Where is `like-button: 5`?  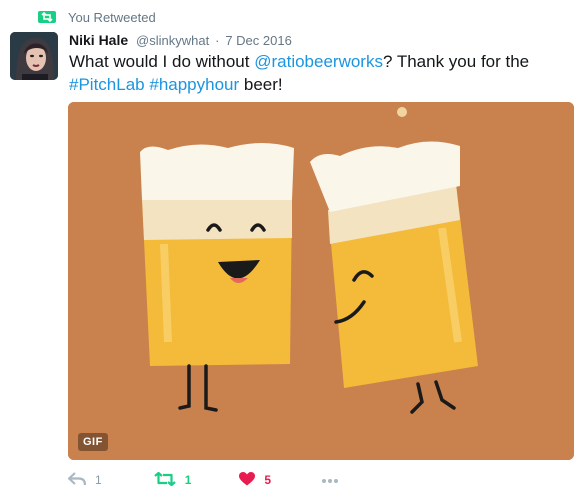
like-button: 5 is located at coordinates (255, 480).